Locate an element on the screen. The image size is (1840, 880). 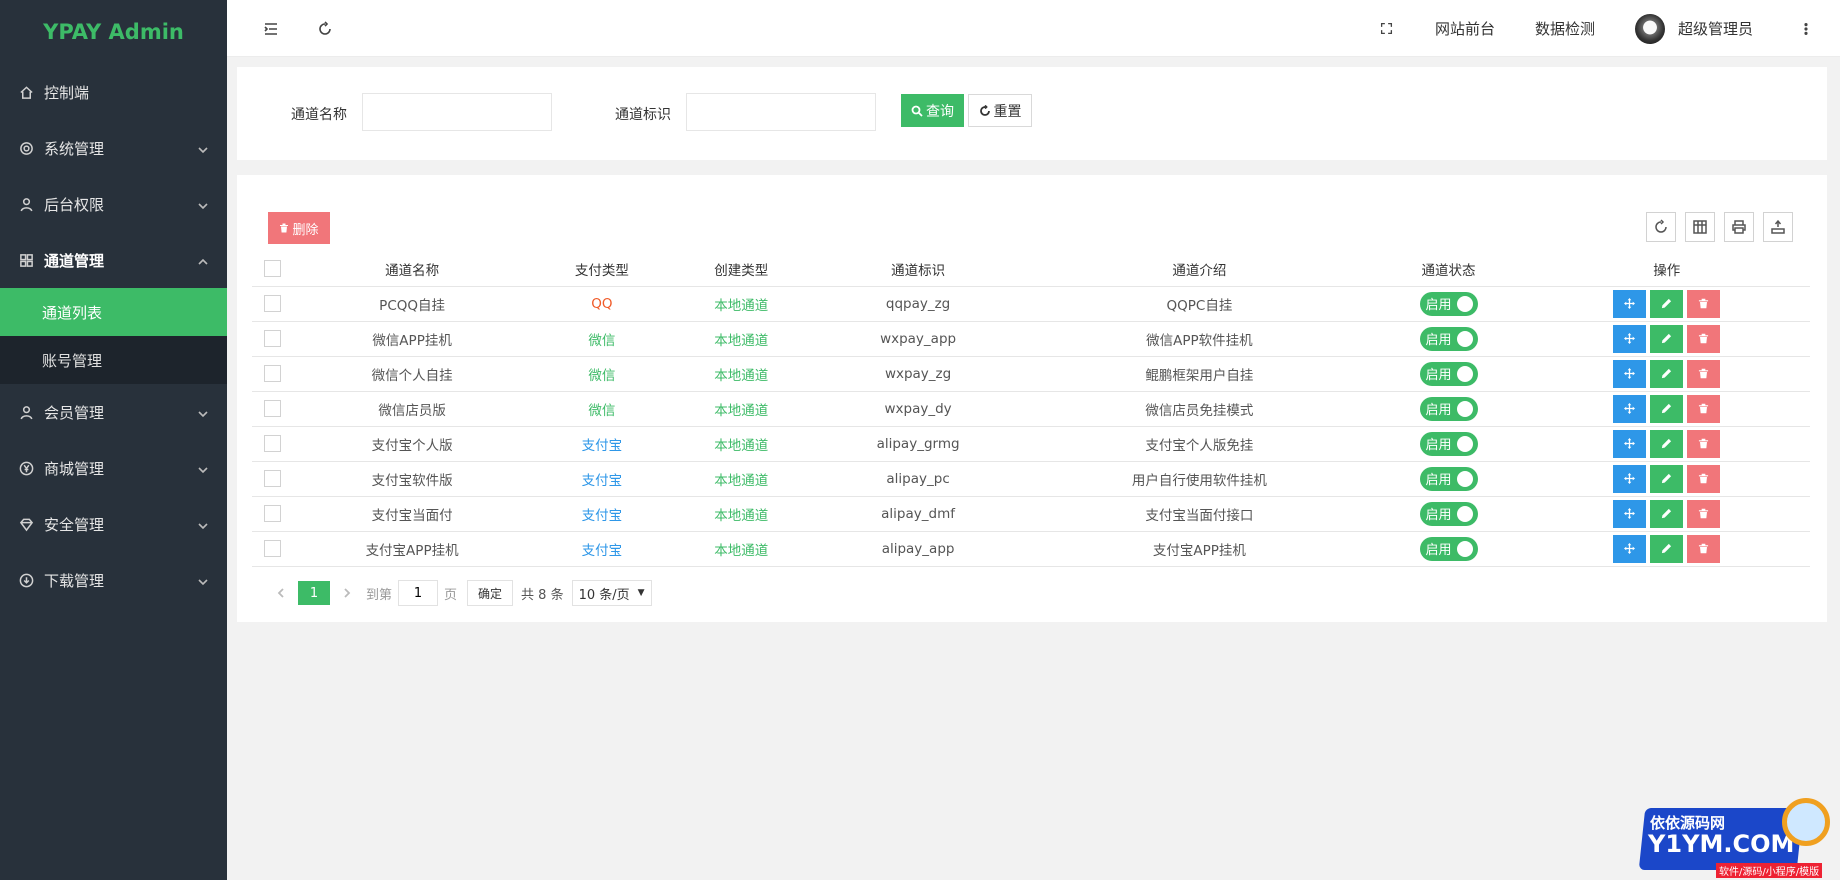
batch-delete-button: 删除 is located at coordinates (299, 228).